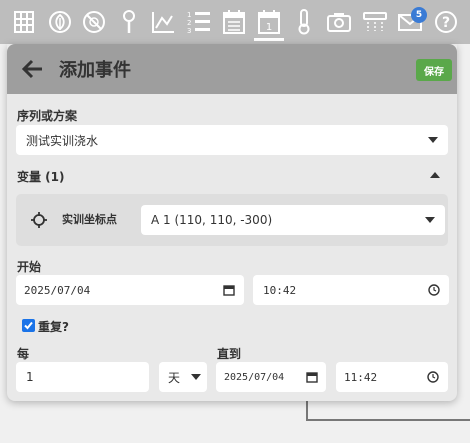 Image resolution: width=470 pixels, height=443 pixels. I want to click on grid-icon, so click(24, 22).